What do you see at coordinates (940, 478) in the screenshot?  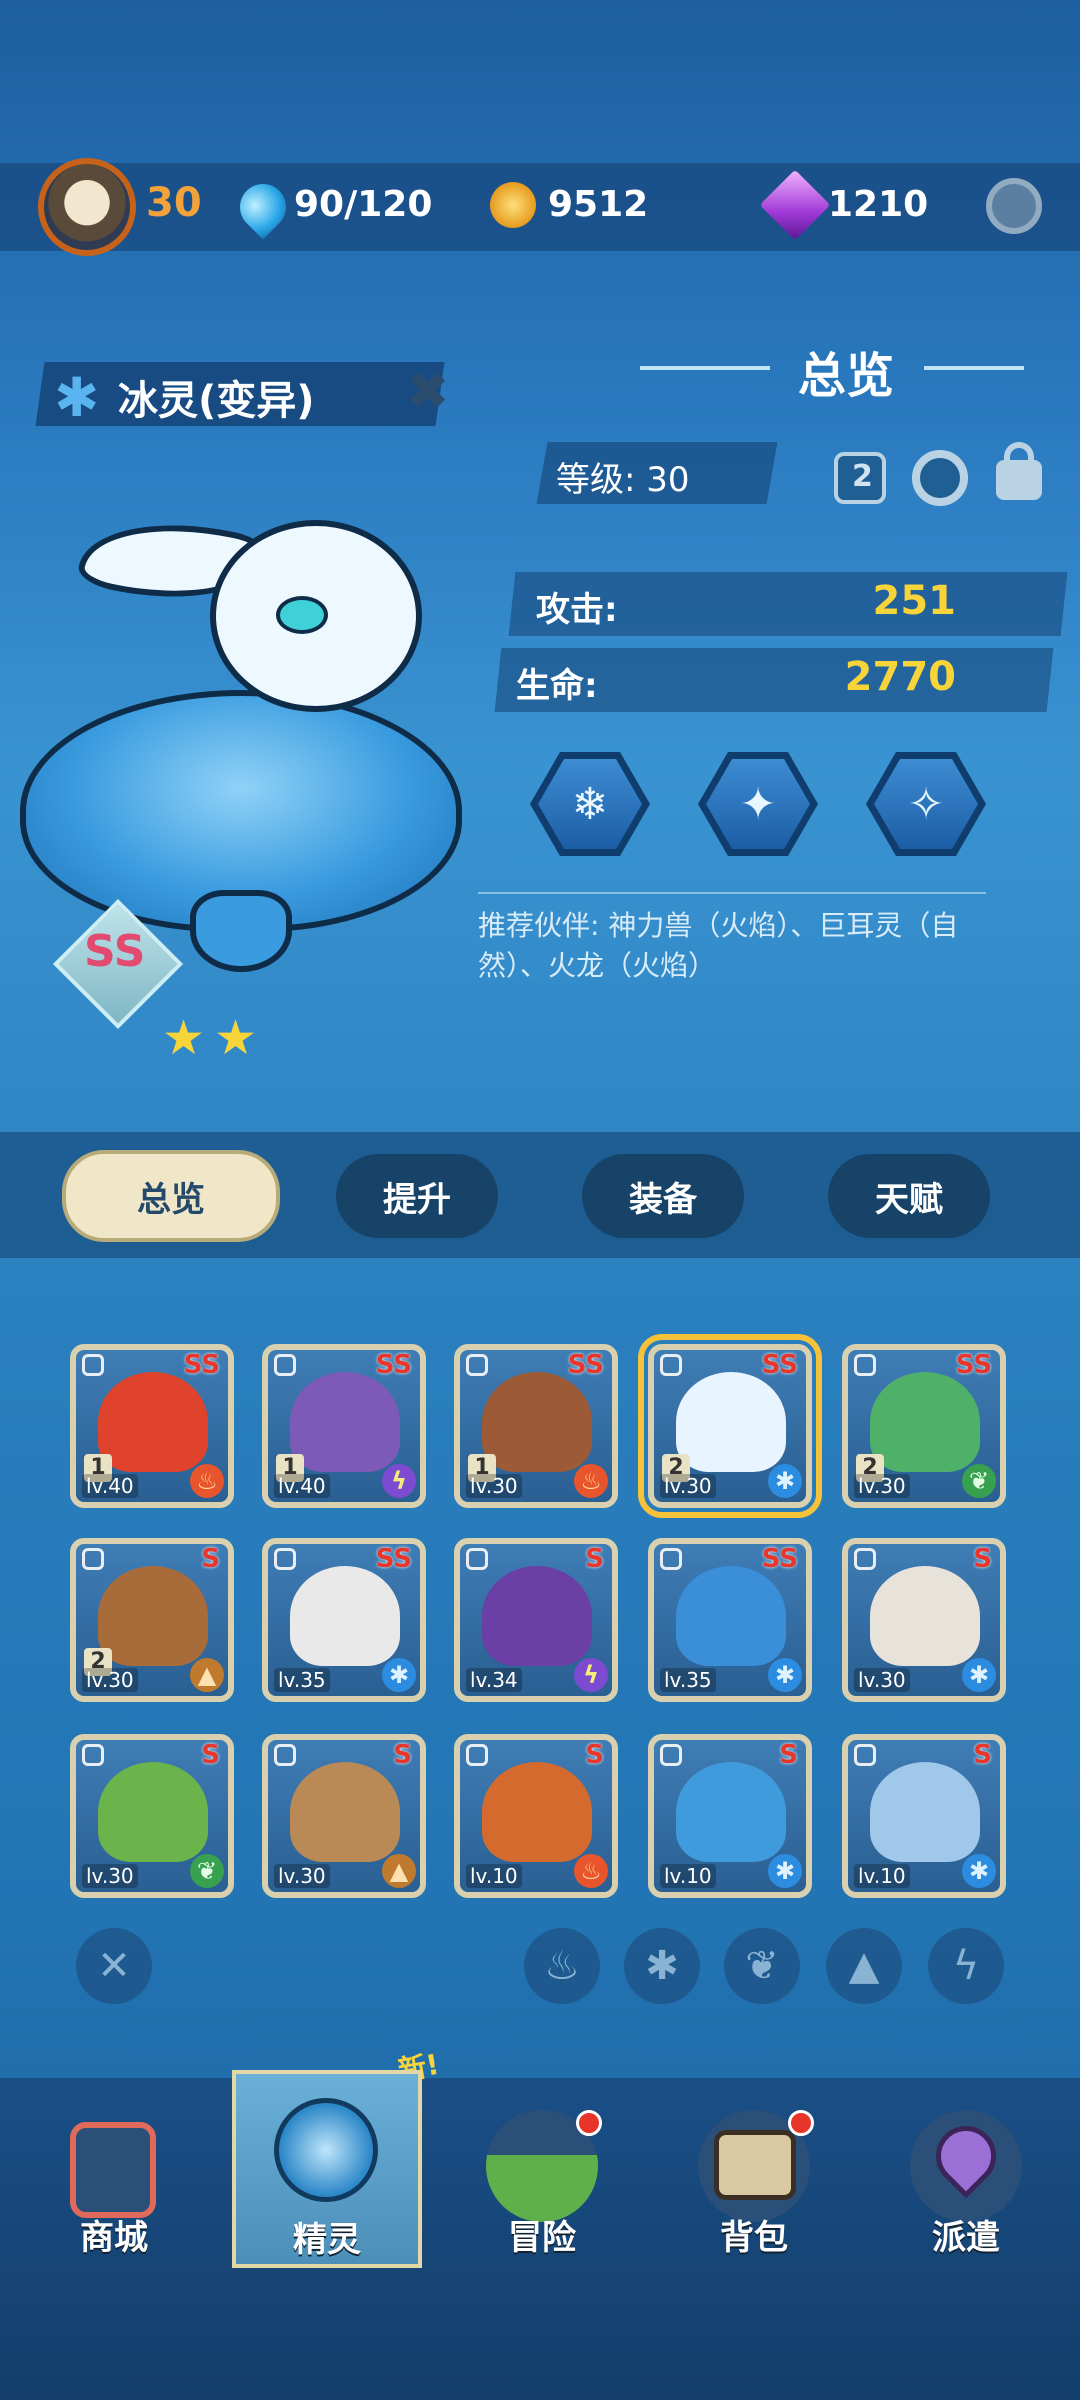 I see `ring-icon` at bounding box center [940, 478].